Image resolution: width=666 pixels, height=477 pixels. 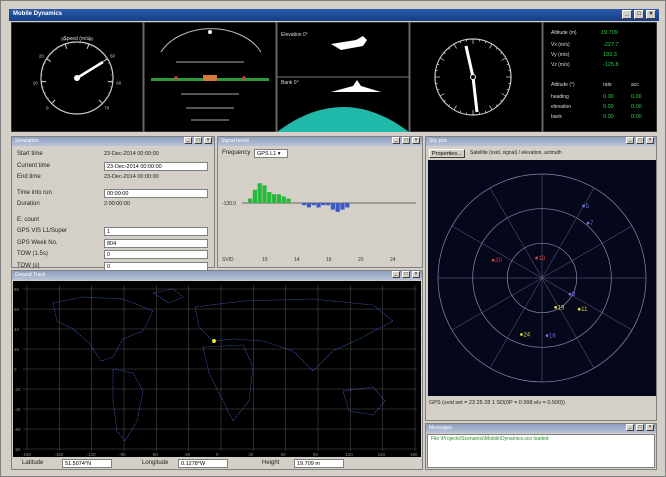 What do you see at coordinates (271, 153) in the screenshot?
I see `frequency-select: GPS L1 ▾` at bounding box center [271, 153].